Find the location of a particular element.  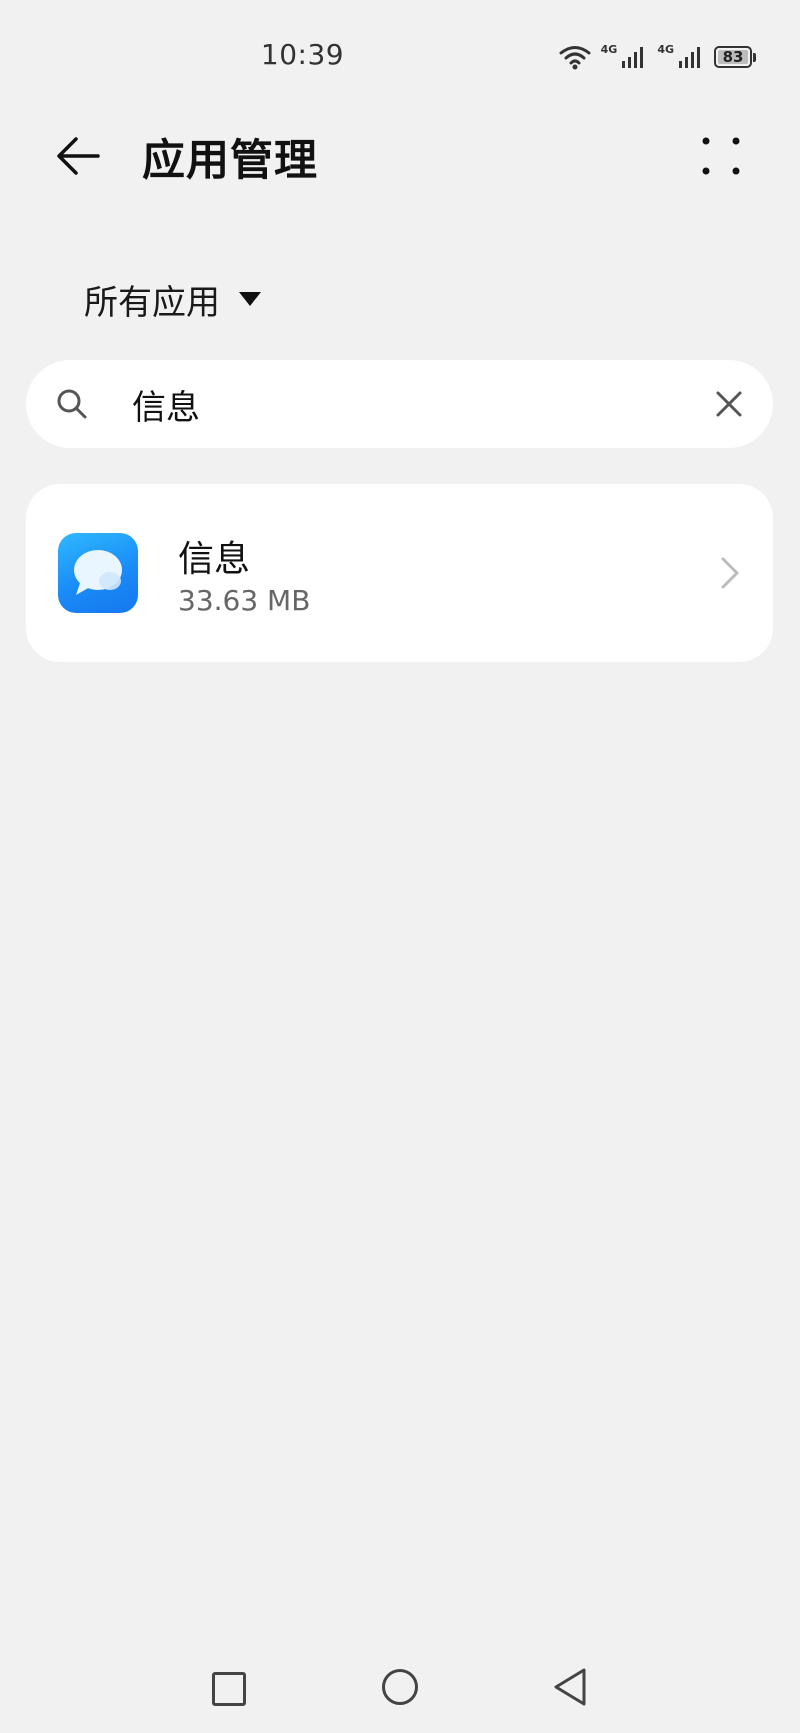

app-name: 信息 is located at coordinates (214, 559).